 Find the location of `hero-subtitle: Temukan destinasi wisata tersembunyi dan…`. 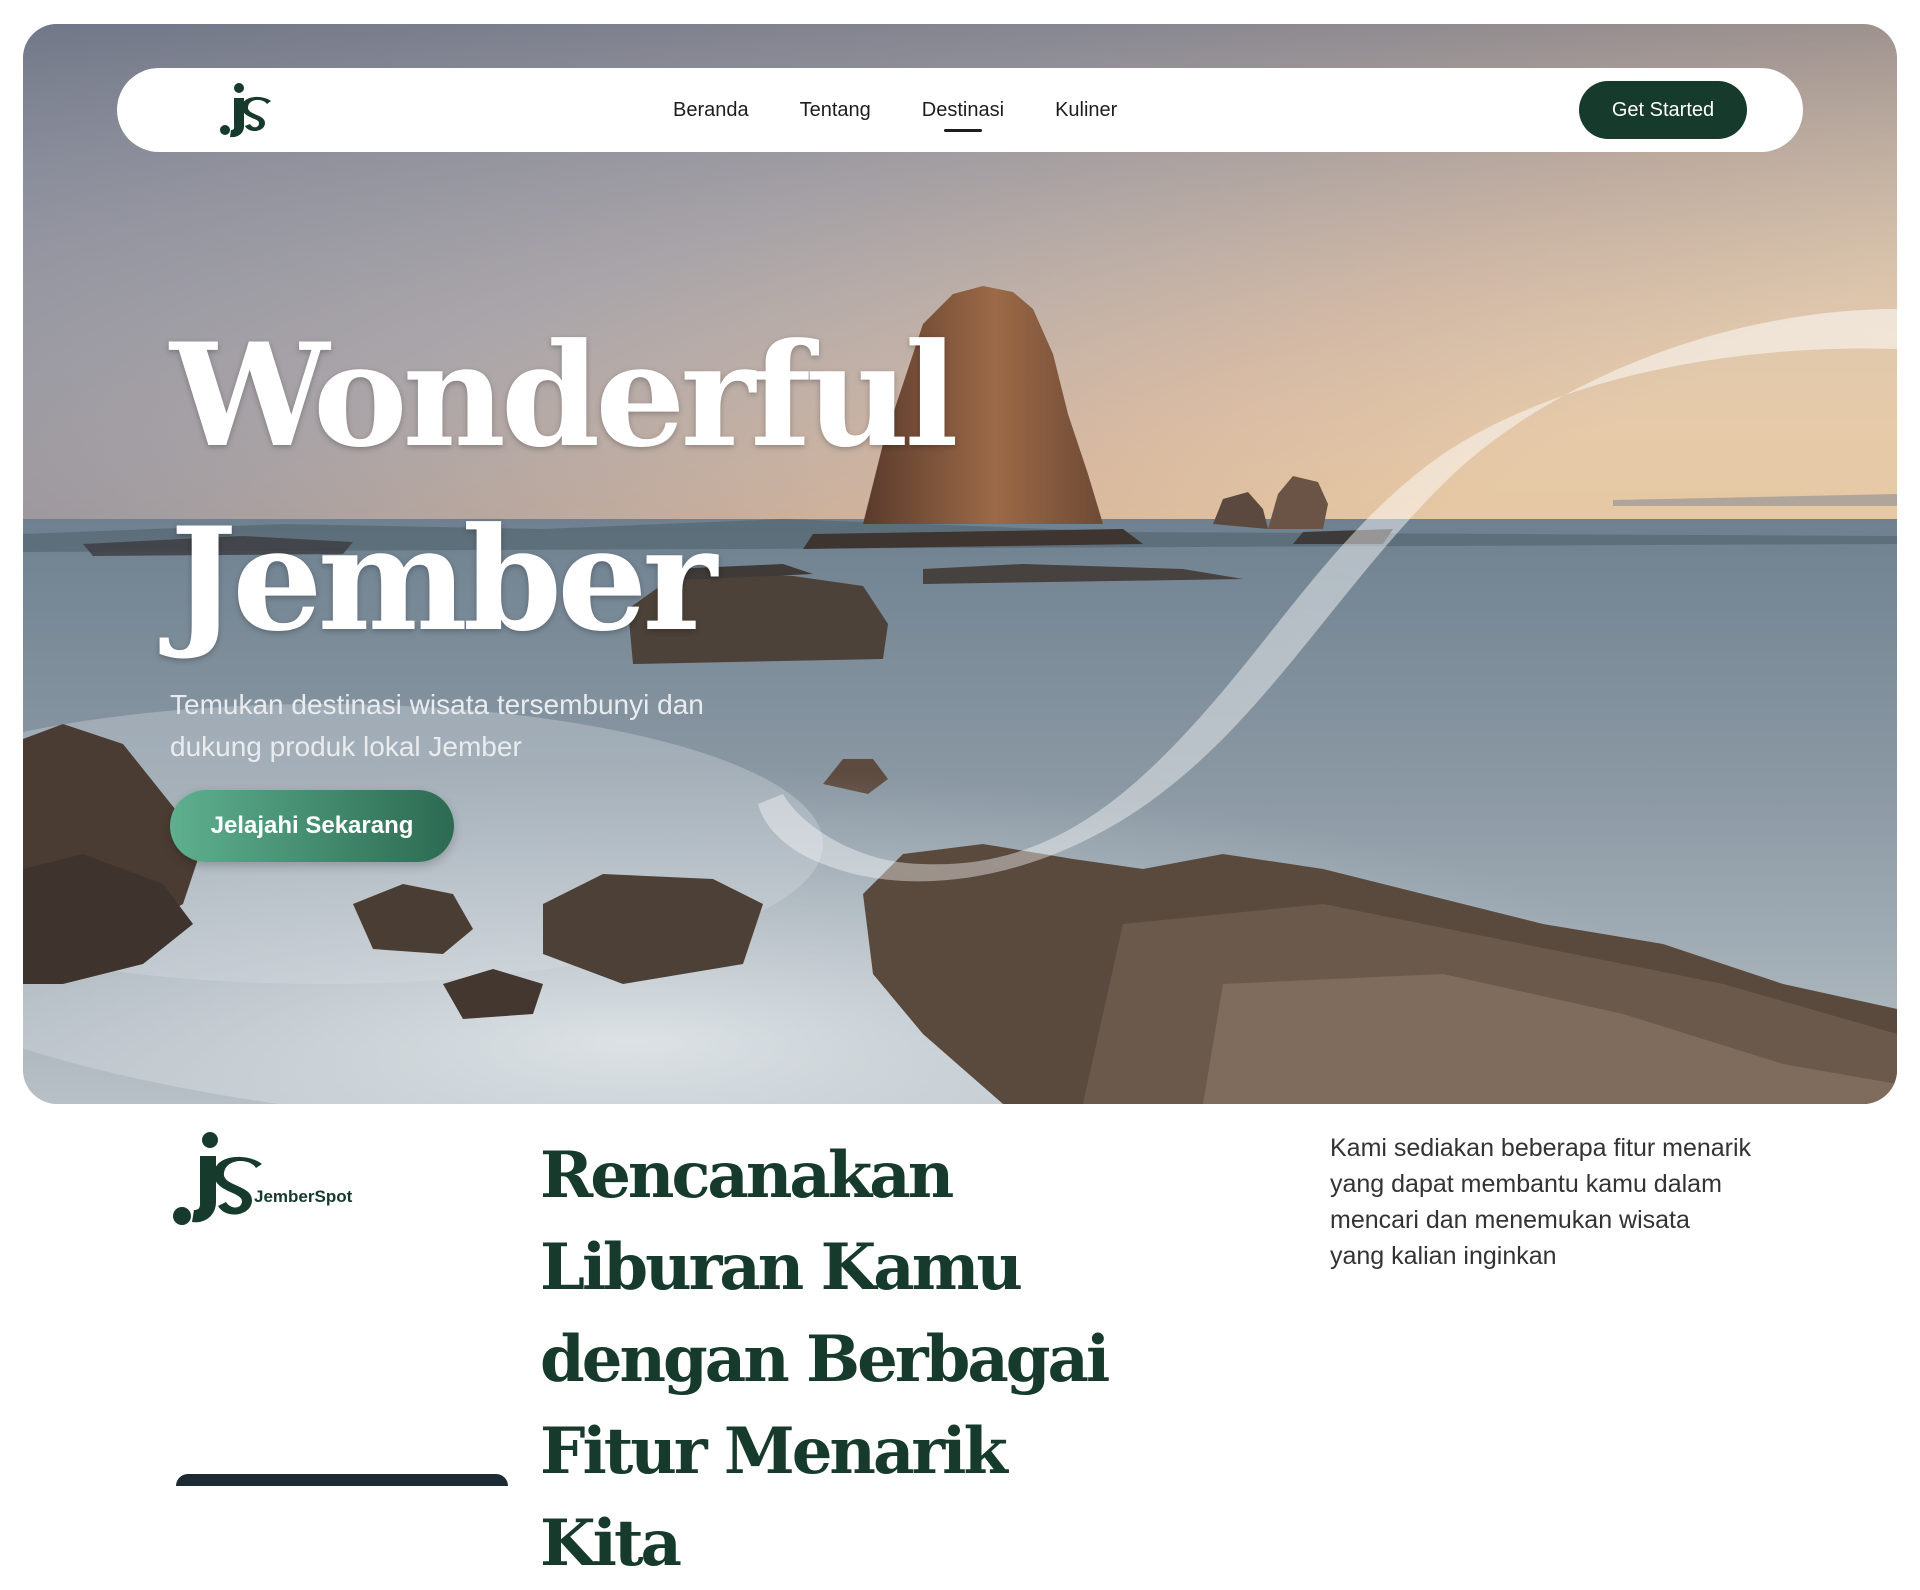

hero-subtitle: Temukan destinasi wisata tersembunyi dan… is located at coordinates (490, 726).